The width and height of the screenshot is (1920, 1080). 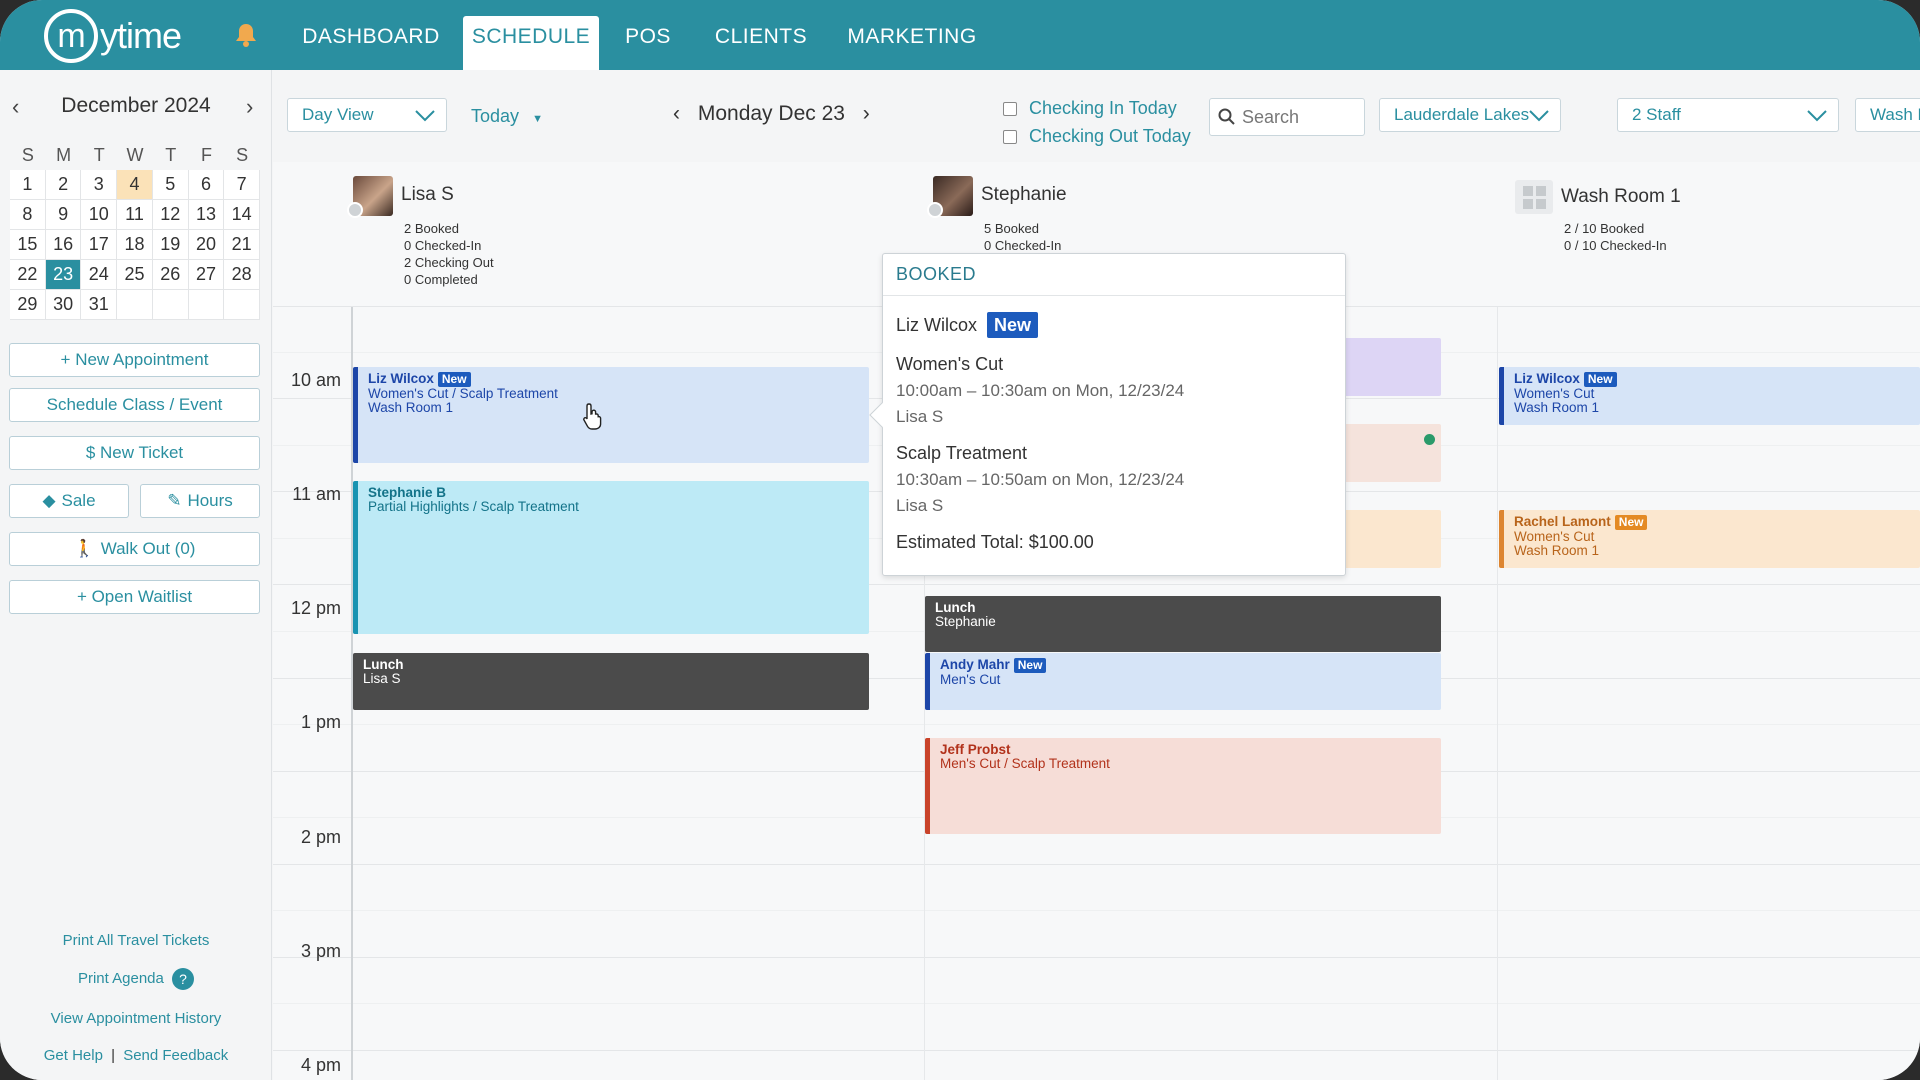 I want to click on weekday-label: T, so click(x=99, y=154).